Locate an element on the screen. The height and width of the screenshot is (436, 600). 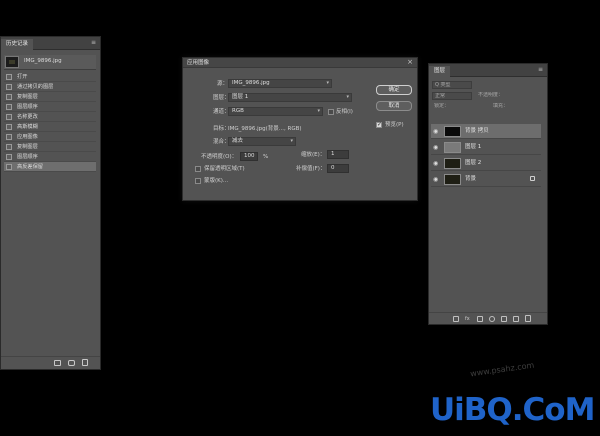
history-snapshot: IMG_9896.jpg is located at coordinates (50, 62).